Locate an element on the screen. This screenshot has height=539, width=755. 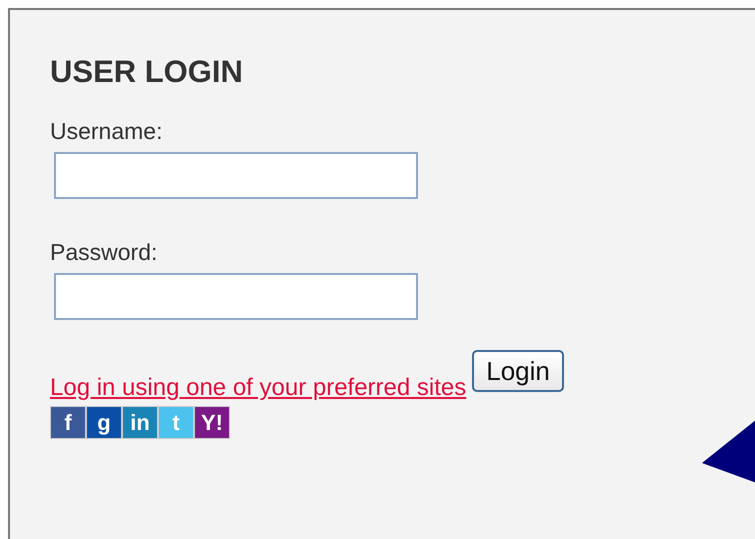
field-label: Password: is located at coordinates (104, 252).